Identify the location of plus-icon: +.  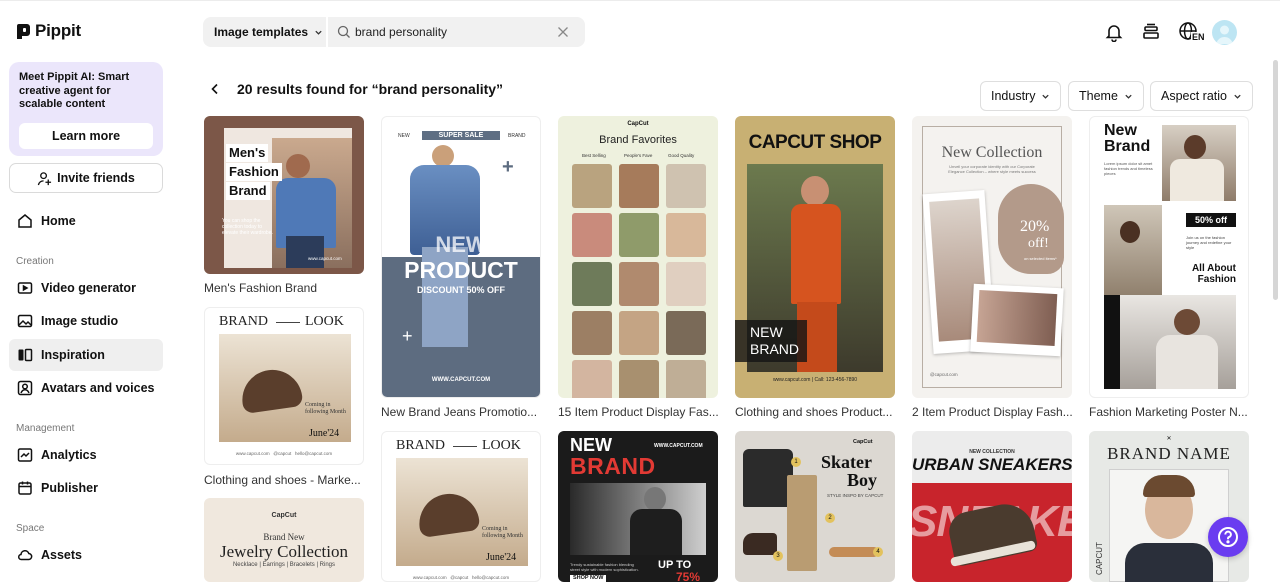
(407, 336).